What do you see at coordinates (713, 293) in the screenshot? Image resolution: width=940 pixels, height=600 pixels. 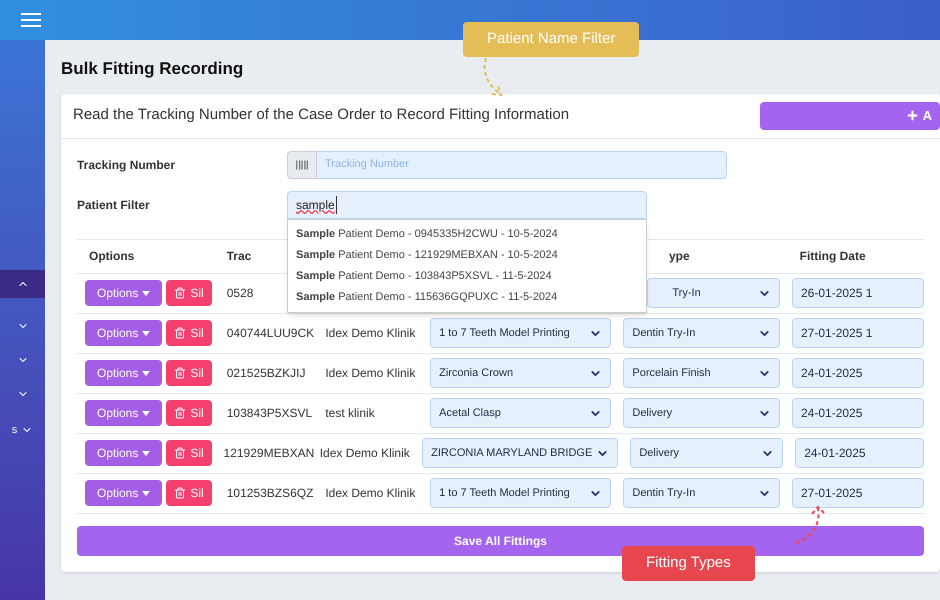 I see `fitting-type-select: Try-In` at bounding box center [713, 293].